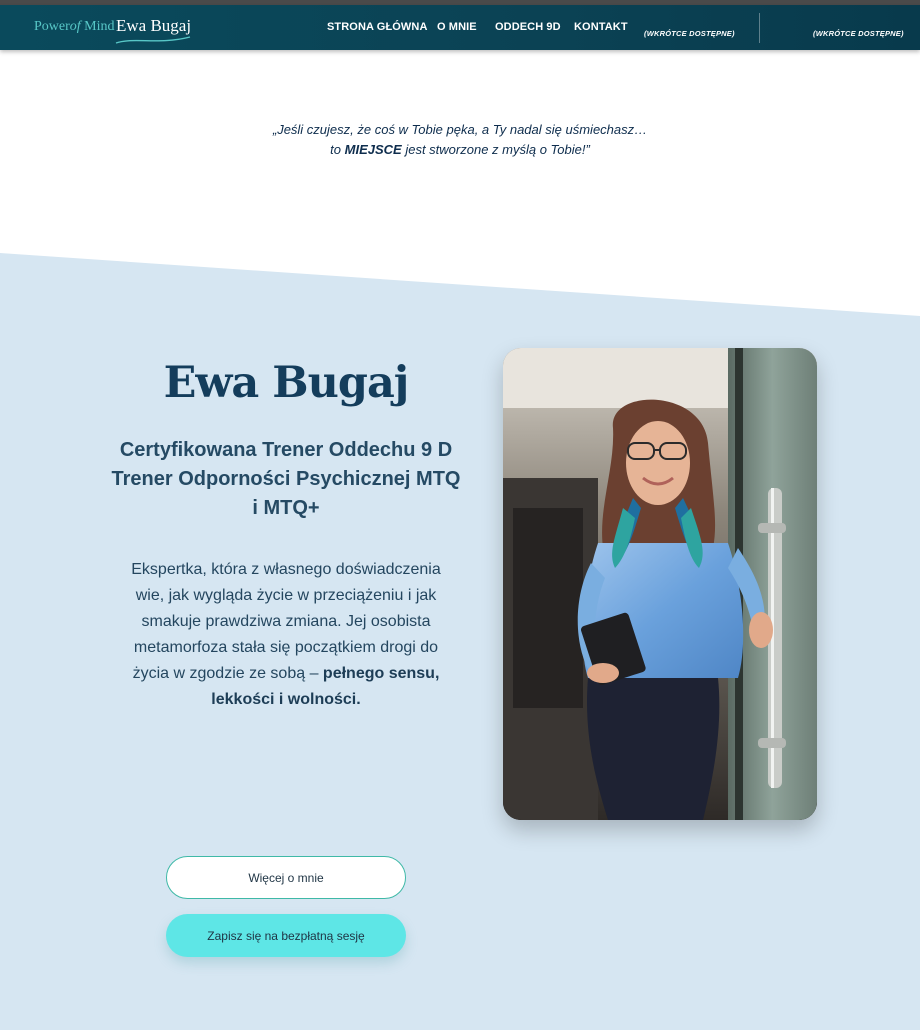  I want to click on hero-name: Ewa Bugaj, so click(286, 383).